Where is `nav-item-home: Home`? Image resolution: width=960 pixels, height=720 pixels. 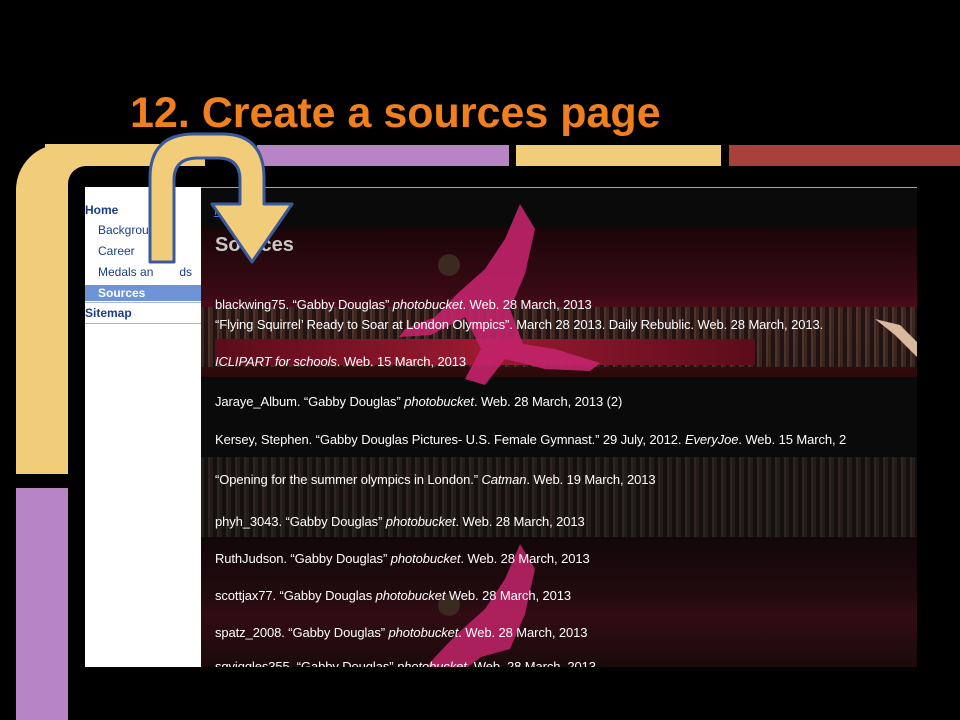
nav-item-home: Home is located at coordinates (101, 210).